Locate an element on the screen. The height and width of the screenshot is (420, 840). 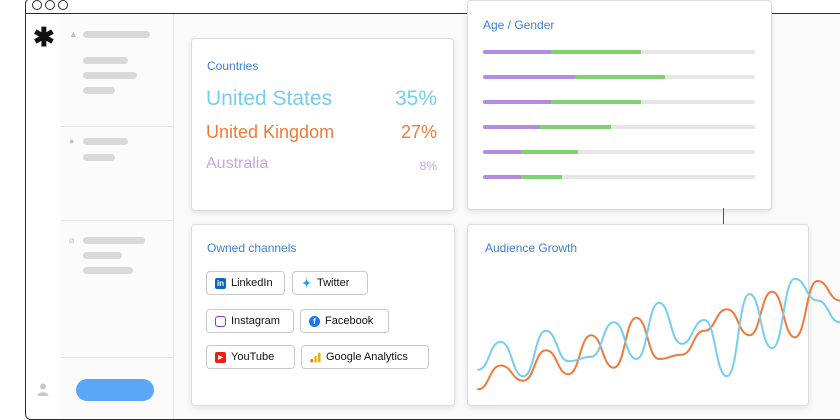
owned-channels-title: Owned channels is located at coordinates (252, 248).